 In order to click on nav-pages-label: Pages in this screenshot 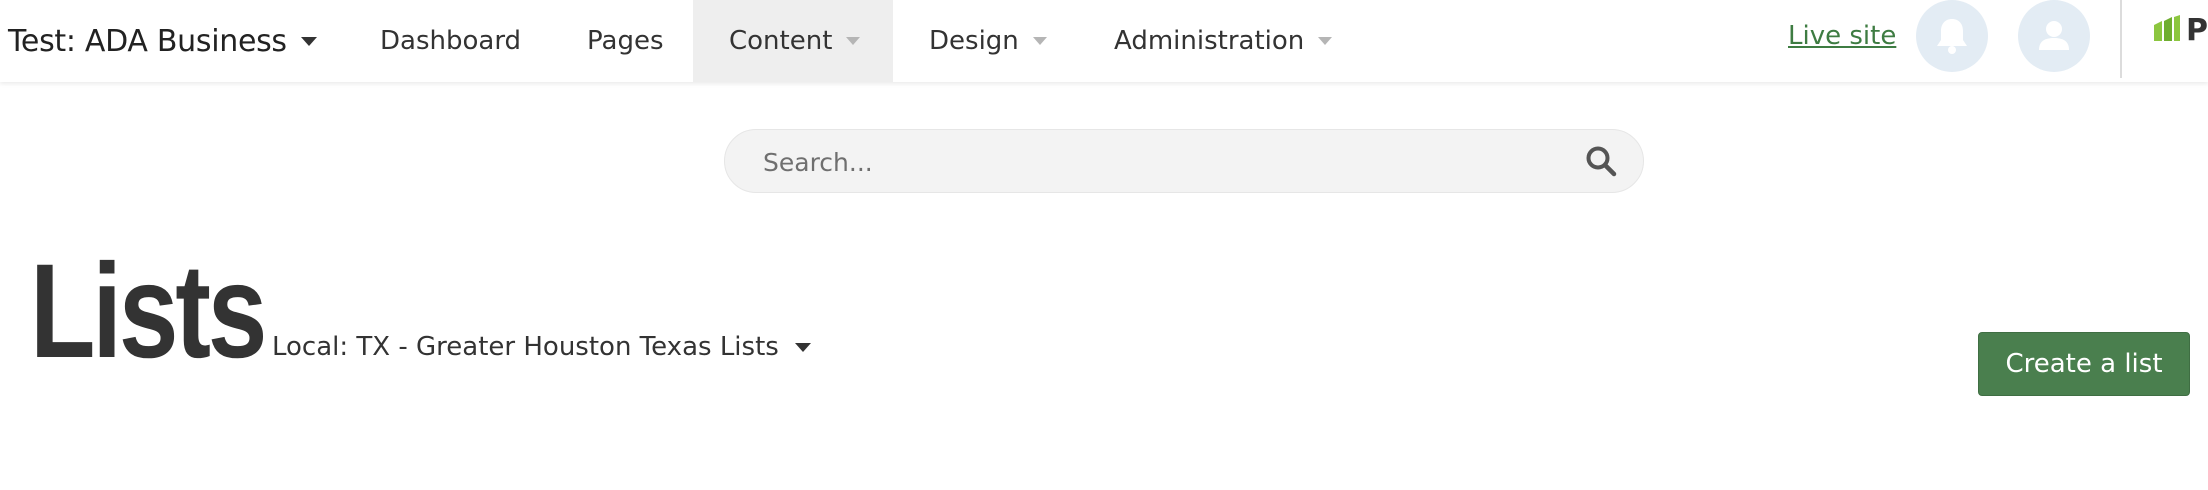, I will do `click(625, 41)`.